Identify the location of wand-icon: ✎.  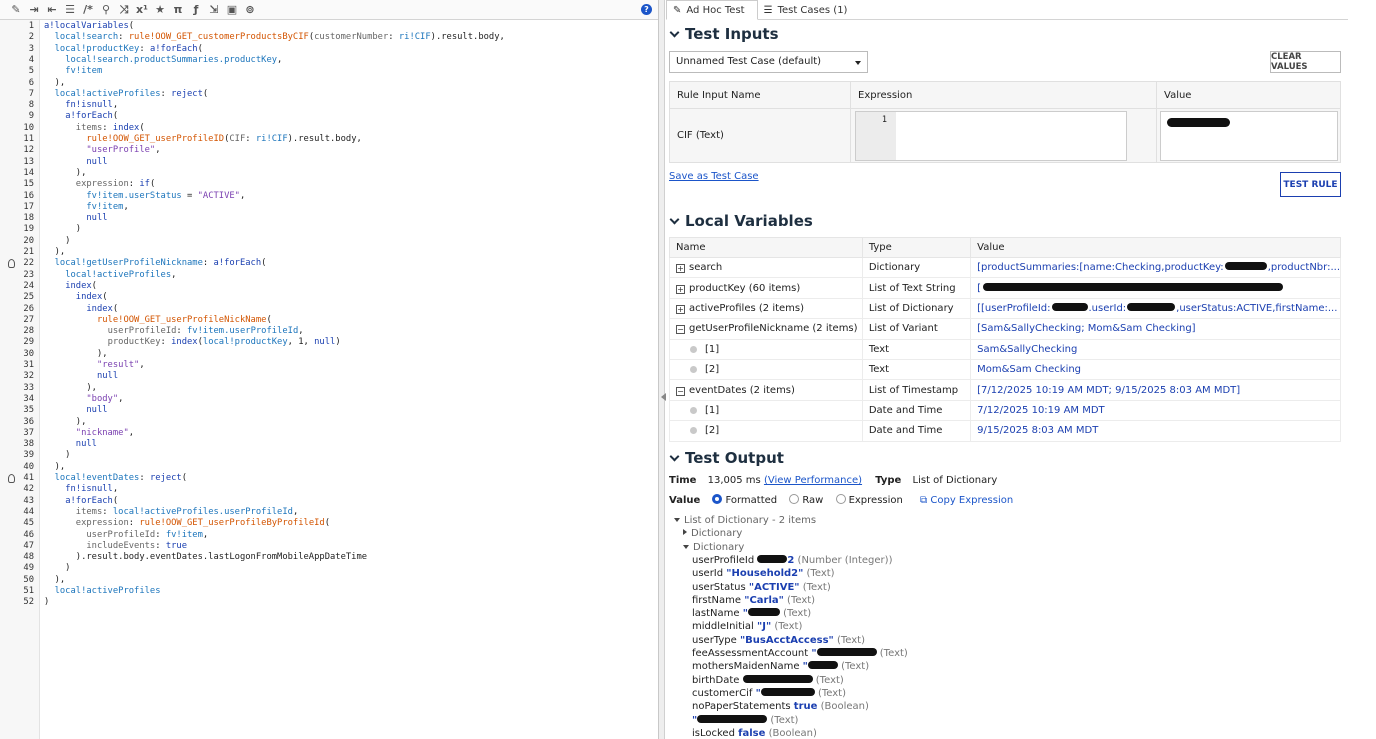
(16, 10).